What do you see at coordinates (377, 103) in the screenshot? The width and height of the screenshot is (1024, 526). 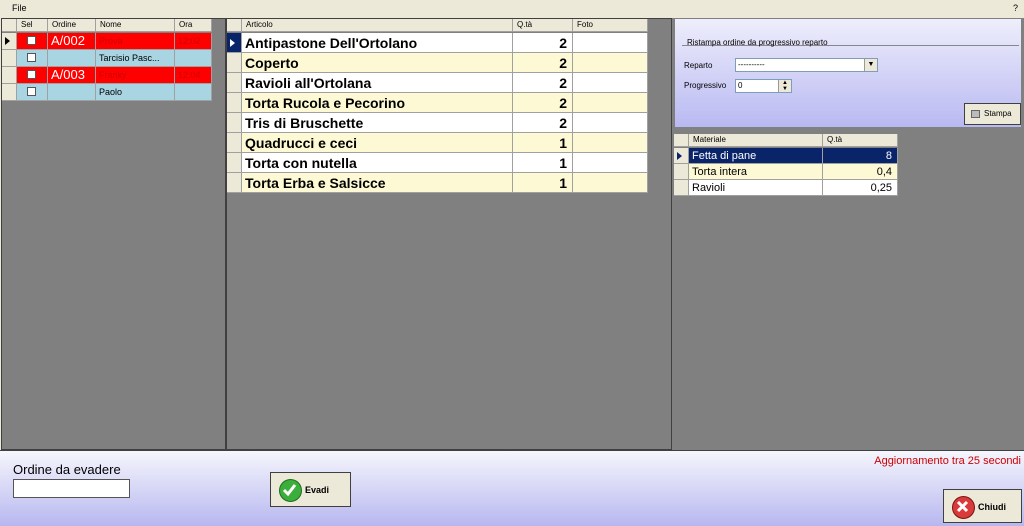 I see `items-cell-articolo: Torta Rucola e Pecorino` at bounding box center [377, 103].